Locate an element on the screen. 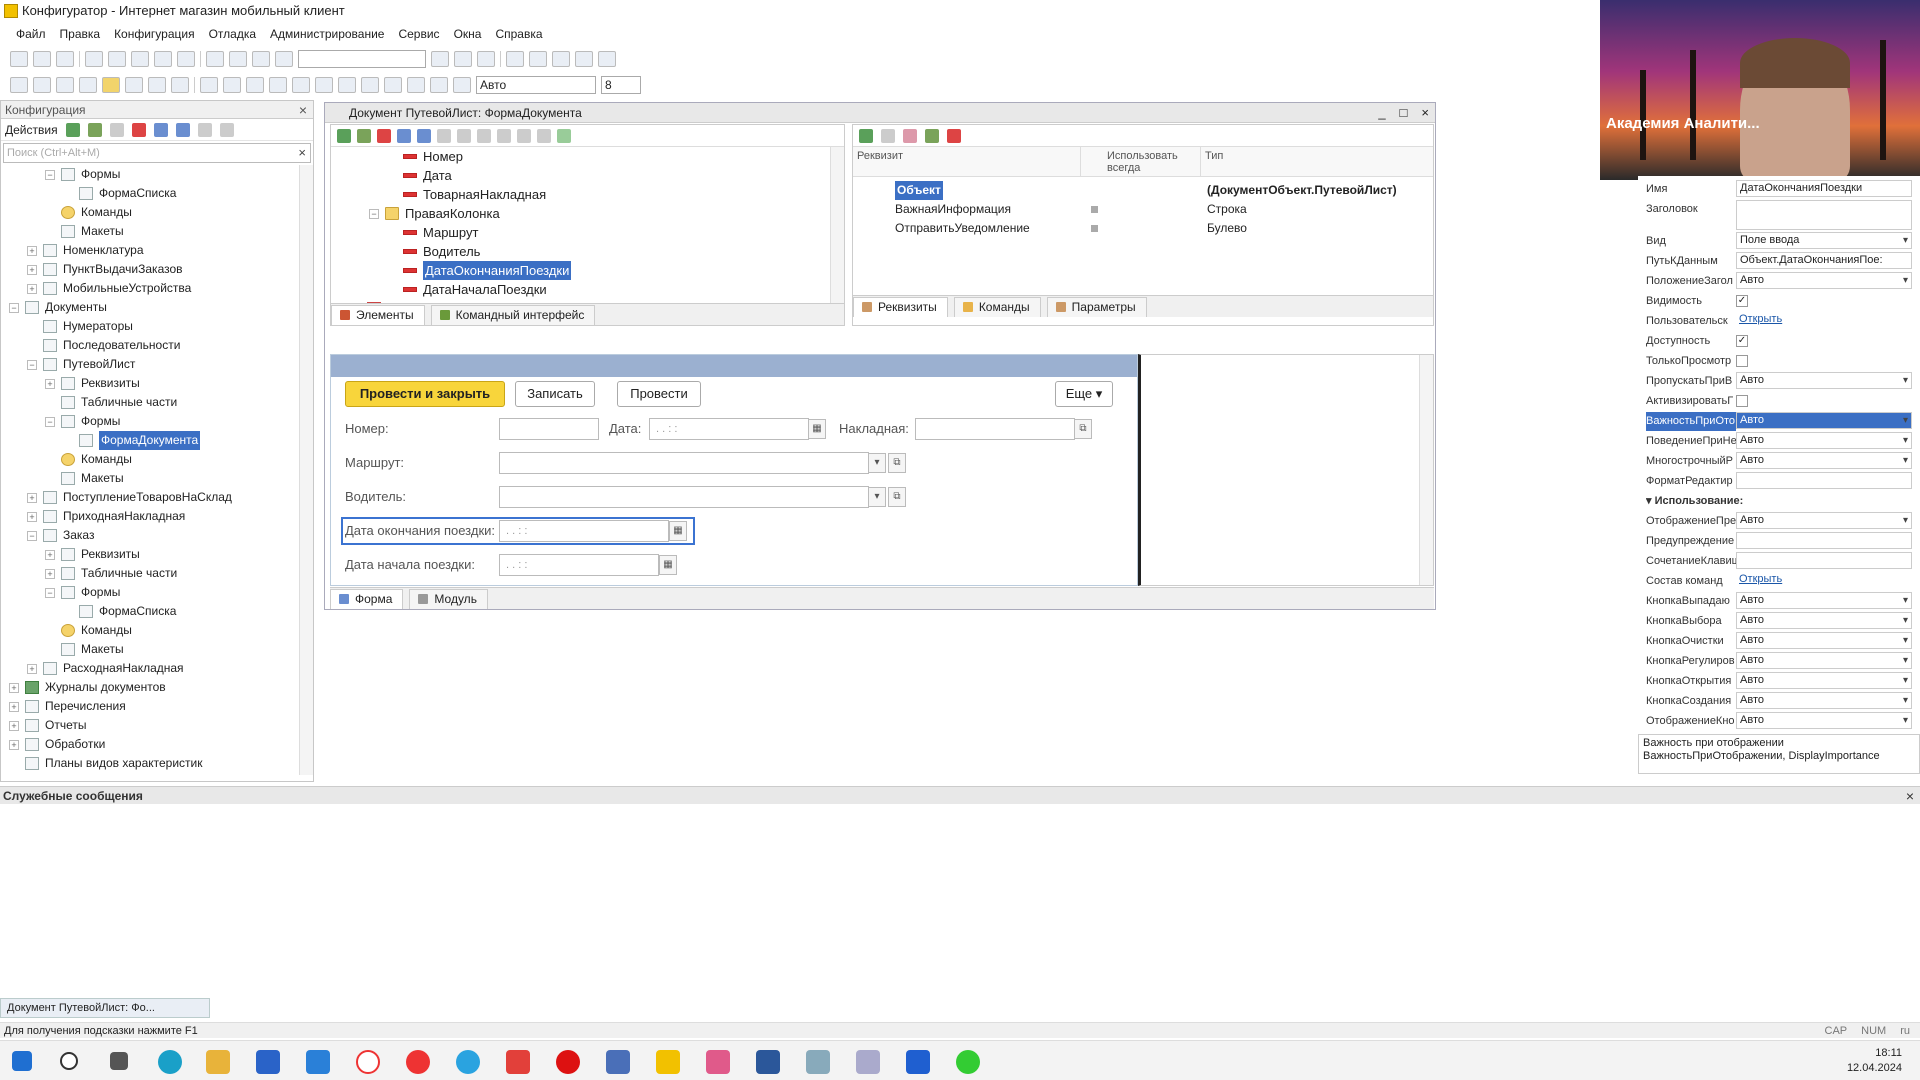 The height and width of the screenshot is (1080, 1920). close-icon: × is located at coordinates (1425, 113).